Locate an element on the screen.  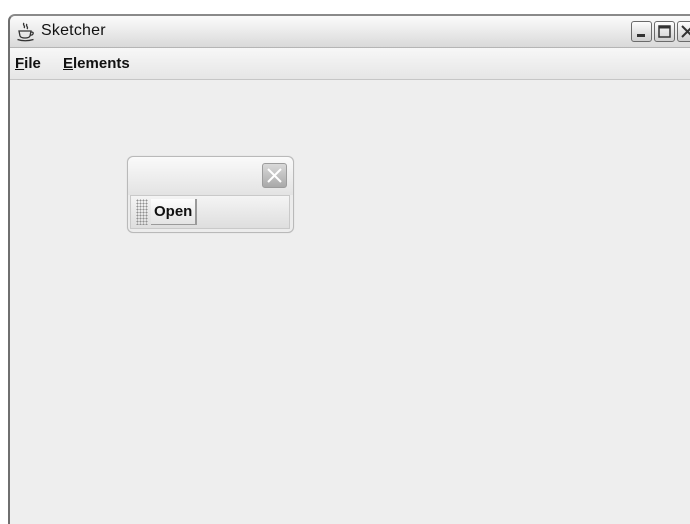
maximize-button is located at coordinates (664, 31).